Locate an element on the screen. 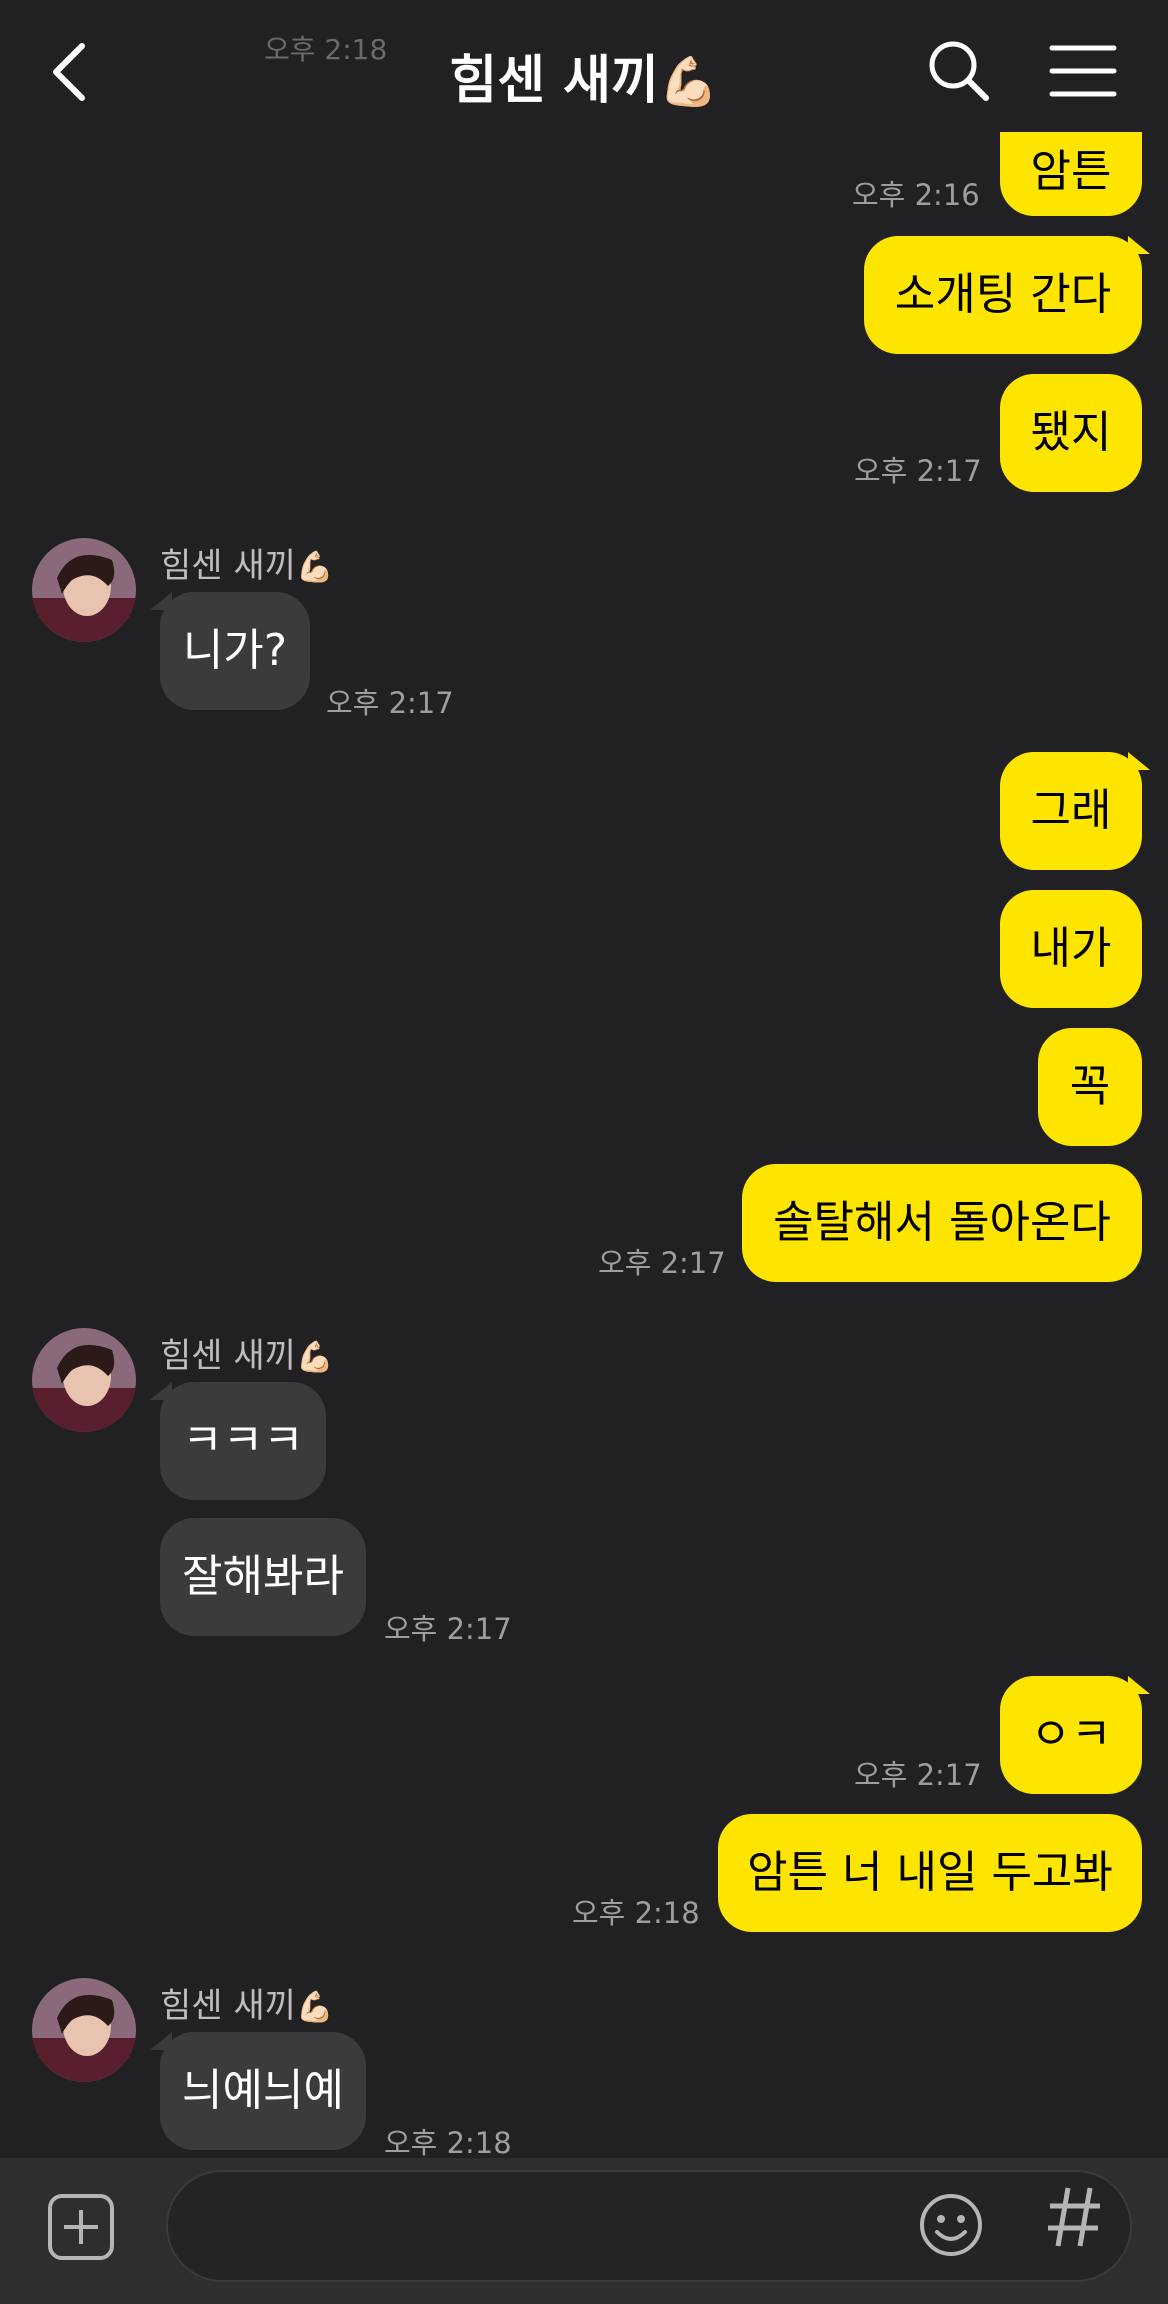 This screenshot has width=1168, height=2304. hamburger-menu-icon is located at coordinates (1083, 71).